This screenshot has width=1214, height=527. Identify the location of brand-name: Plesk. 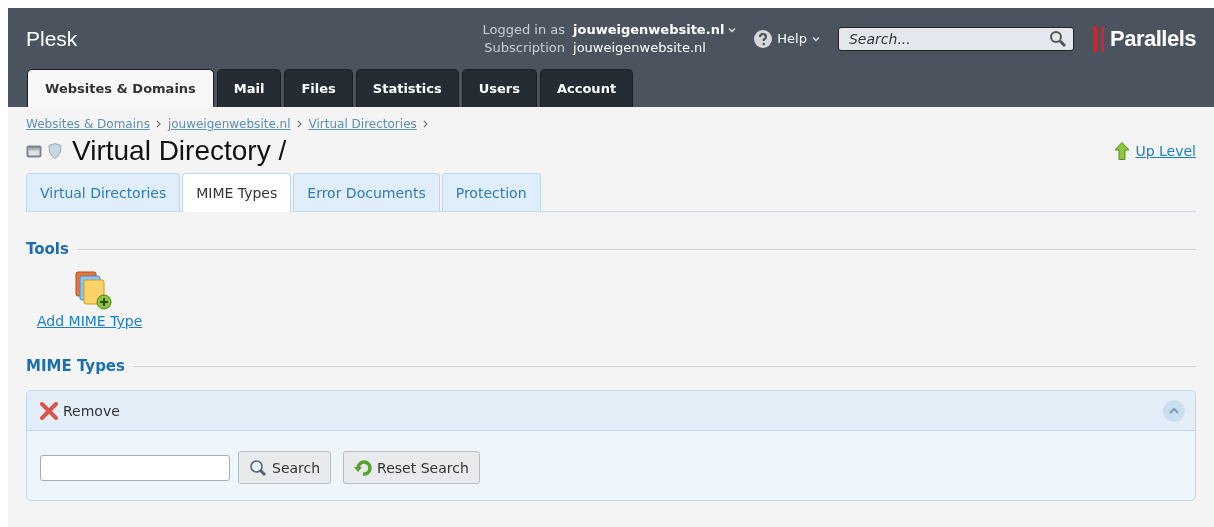
(52, 38).